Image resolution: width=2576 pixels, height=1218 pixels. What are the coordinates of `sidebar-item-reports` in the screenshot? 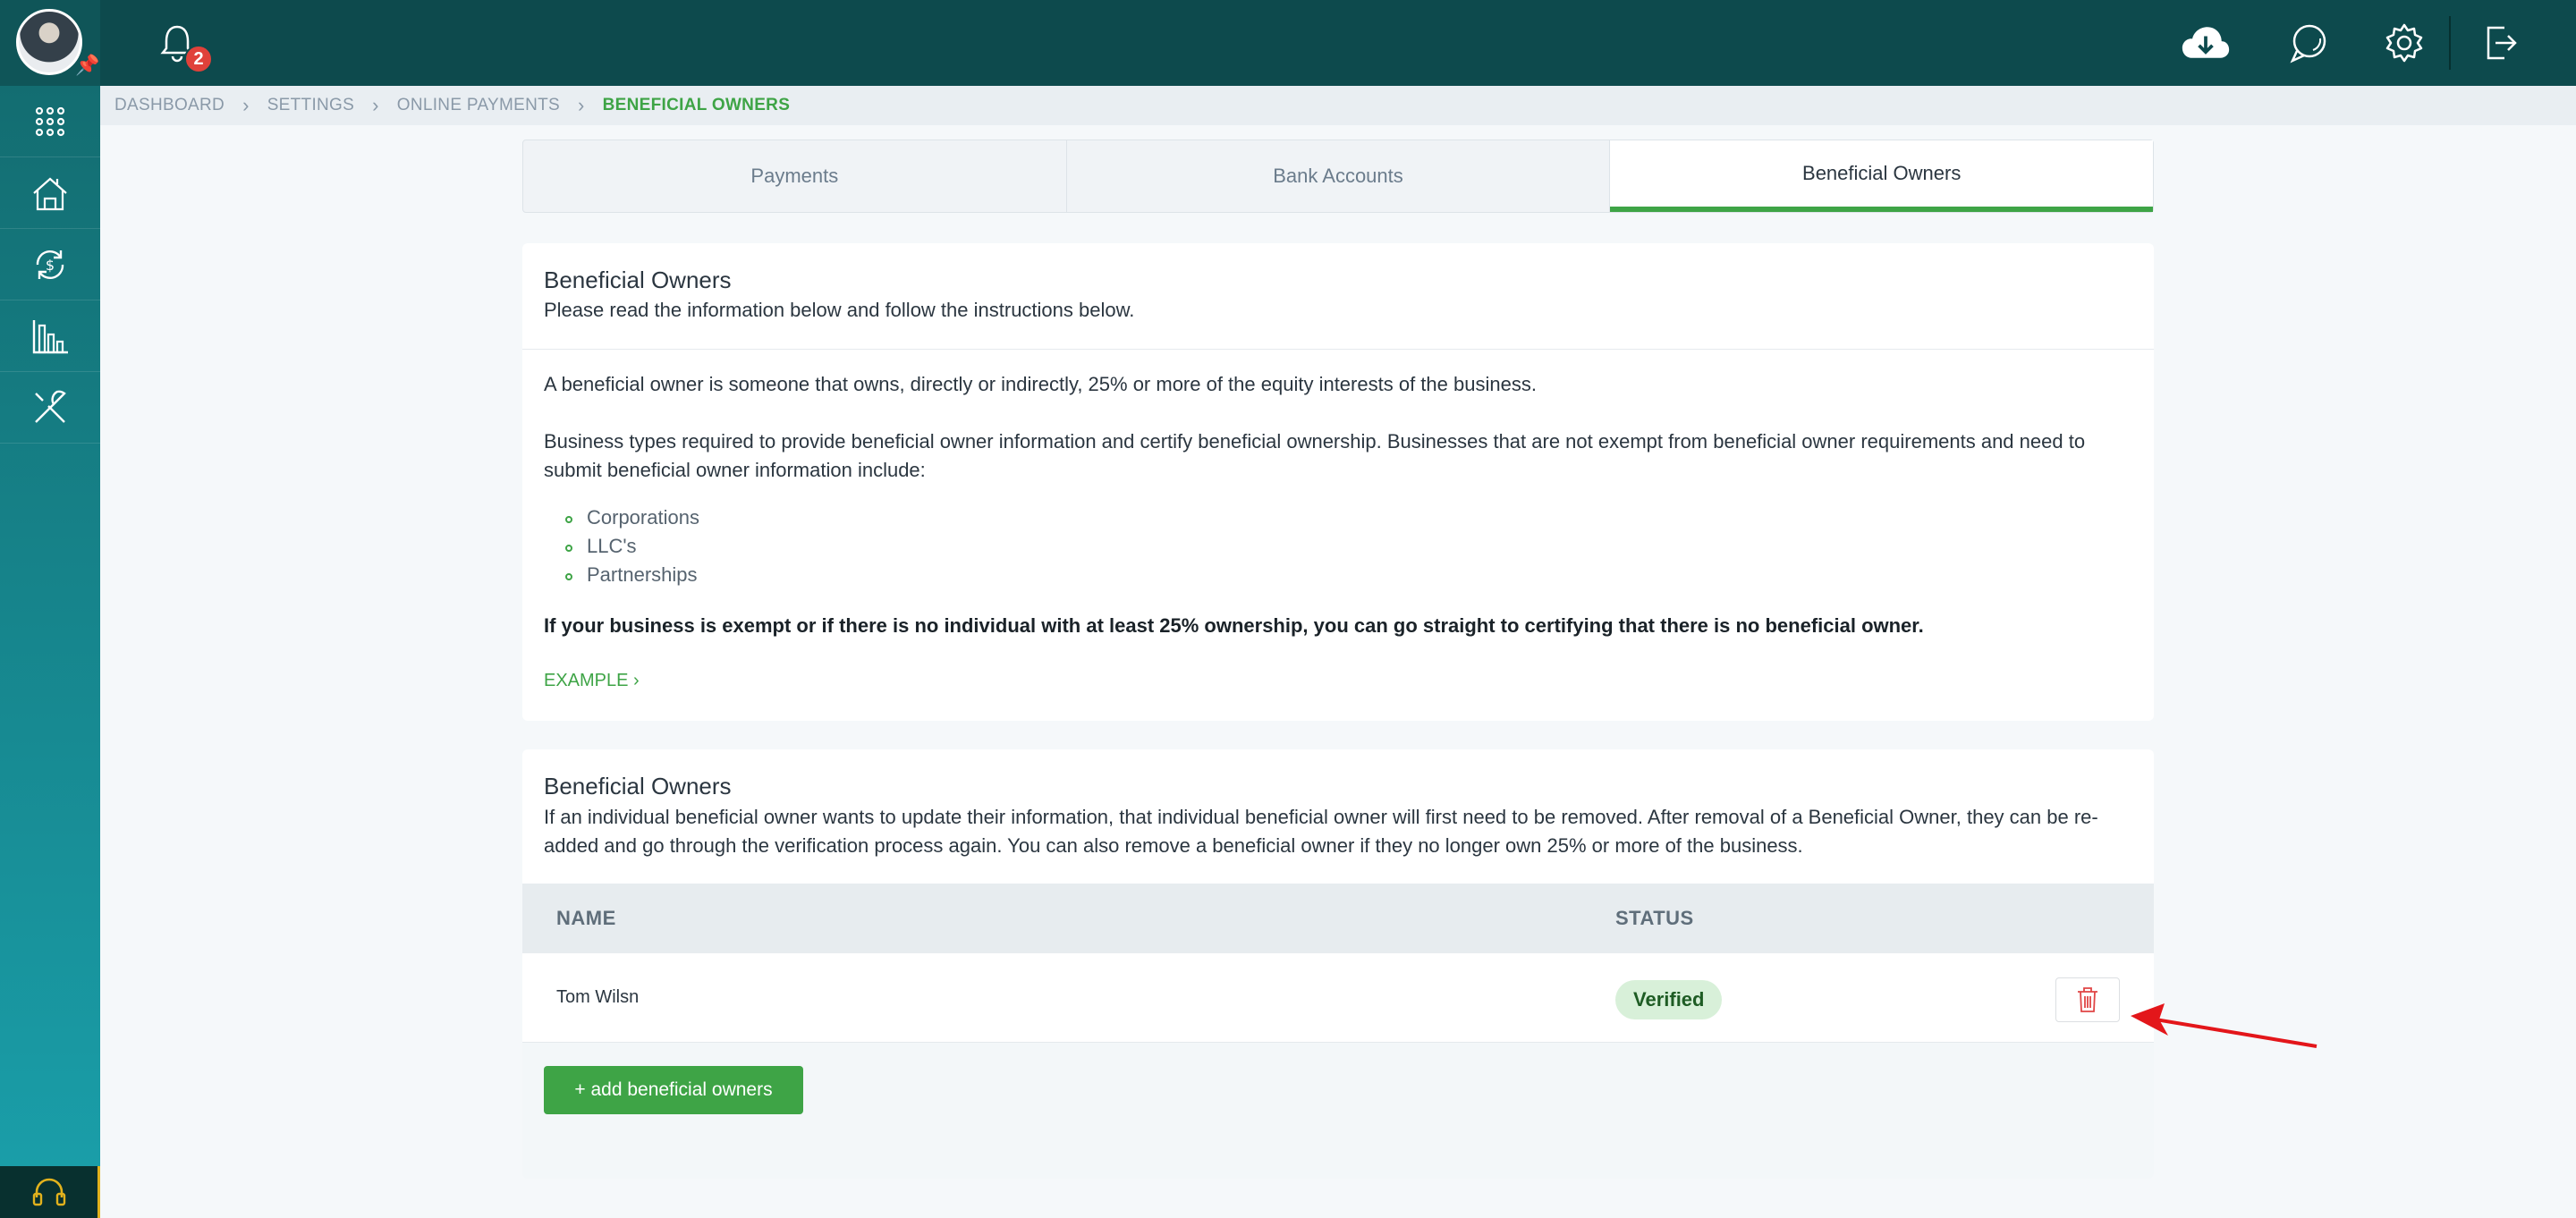 It's located at (50, 336).